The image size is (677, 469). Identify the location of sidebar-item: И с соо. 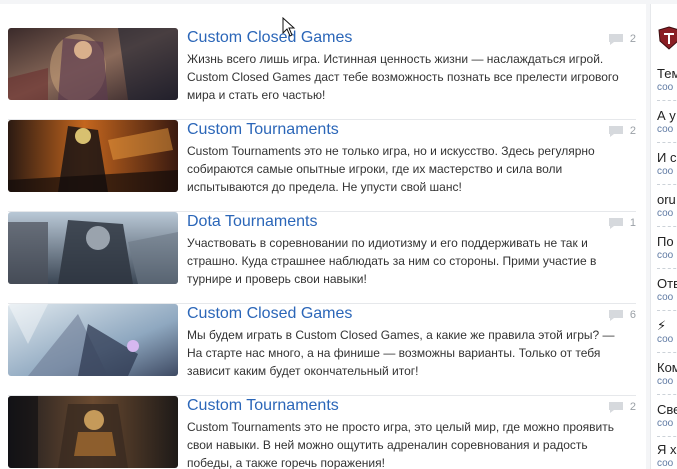
(667, 164).